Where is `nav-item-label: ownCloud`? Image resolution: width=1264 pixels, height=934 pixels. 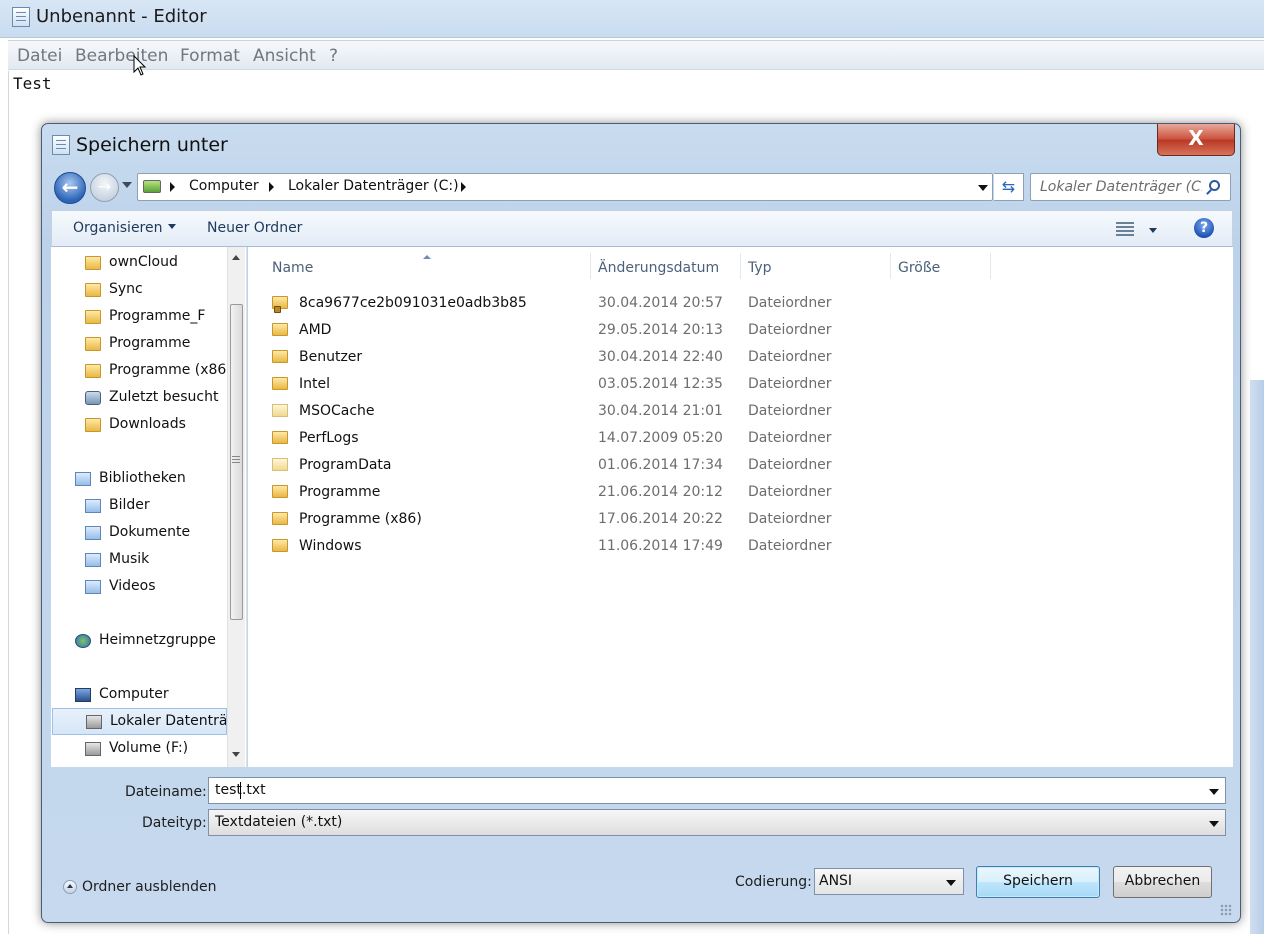 nav-item-label: ownCloud is located at coordinates (143, 262).